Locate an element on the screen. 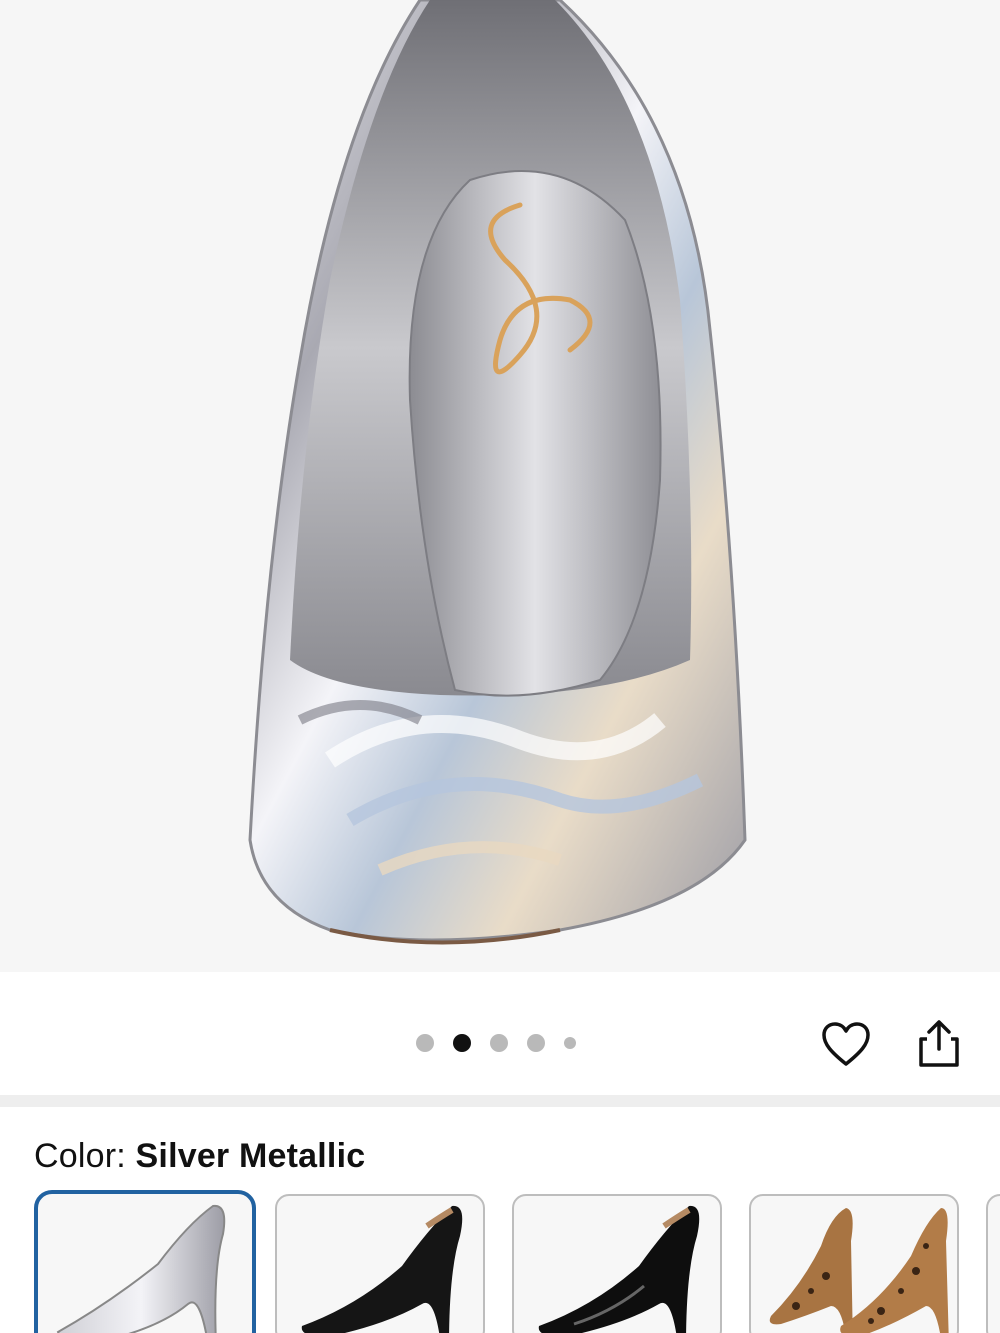  swatch-black-leather is located at coordinates (617, 1263).